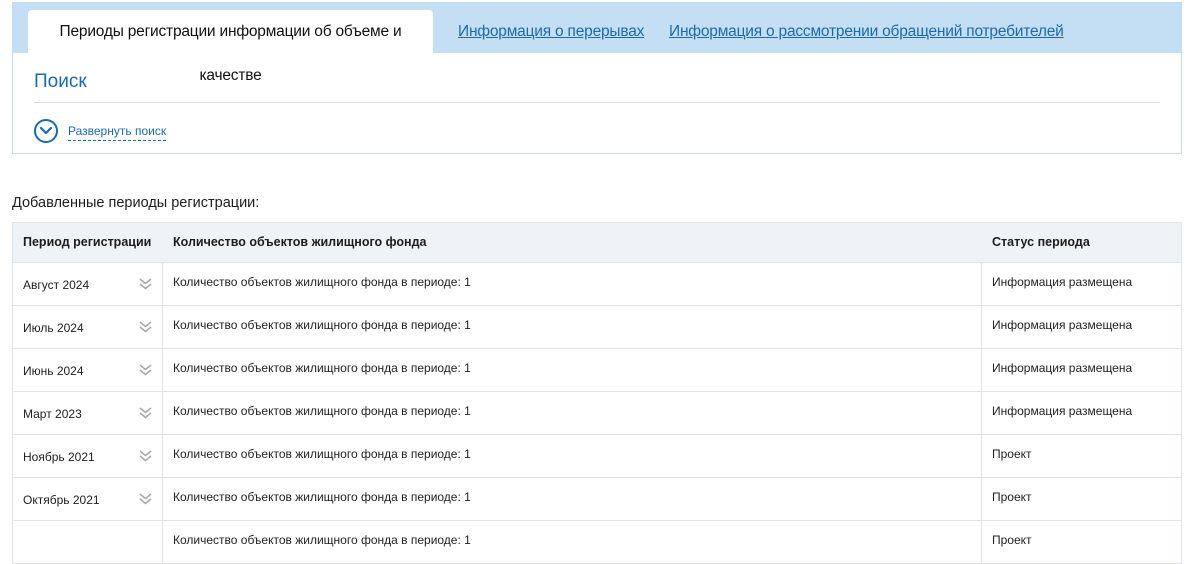 This screenshot has width=1188, height=564. What do you see at coordinates (551, 31) in the screenshot?
I see `tab-breaks: Информация о перерывах` at bounding box center [551, 31].